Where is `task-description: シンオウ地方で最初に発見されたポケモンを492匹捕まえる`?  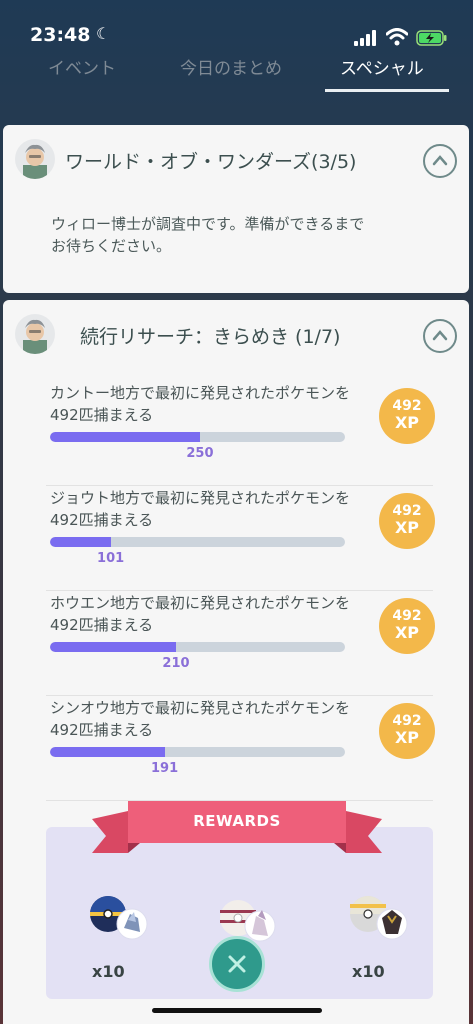
task-description: シンオウ地方で最初に発見されたポケモンを492匹捕まえる is located at coordinates (200, 719).